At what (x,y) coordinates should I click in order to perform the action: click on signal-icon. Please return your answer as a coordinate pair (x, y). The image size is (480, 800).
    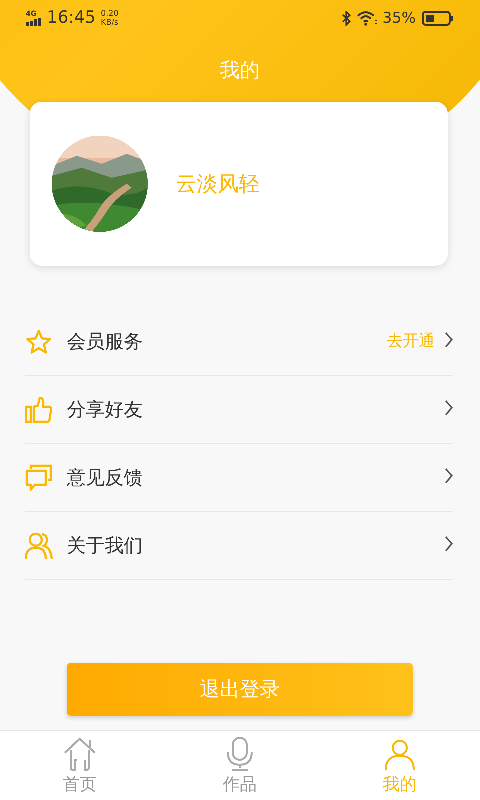
    Looking at the image, I should click on (34, 22).